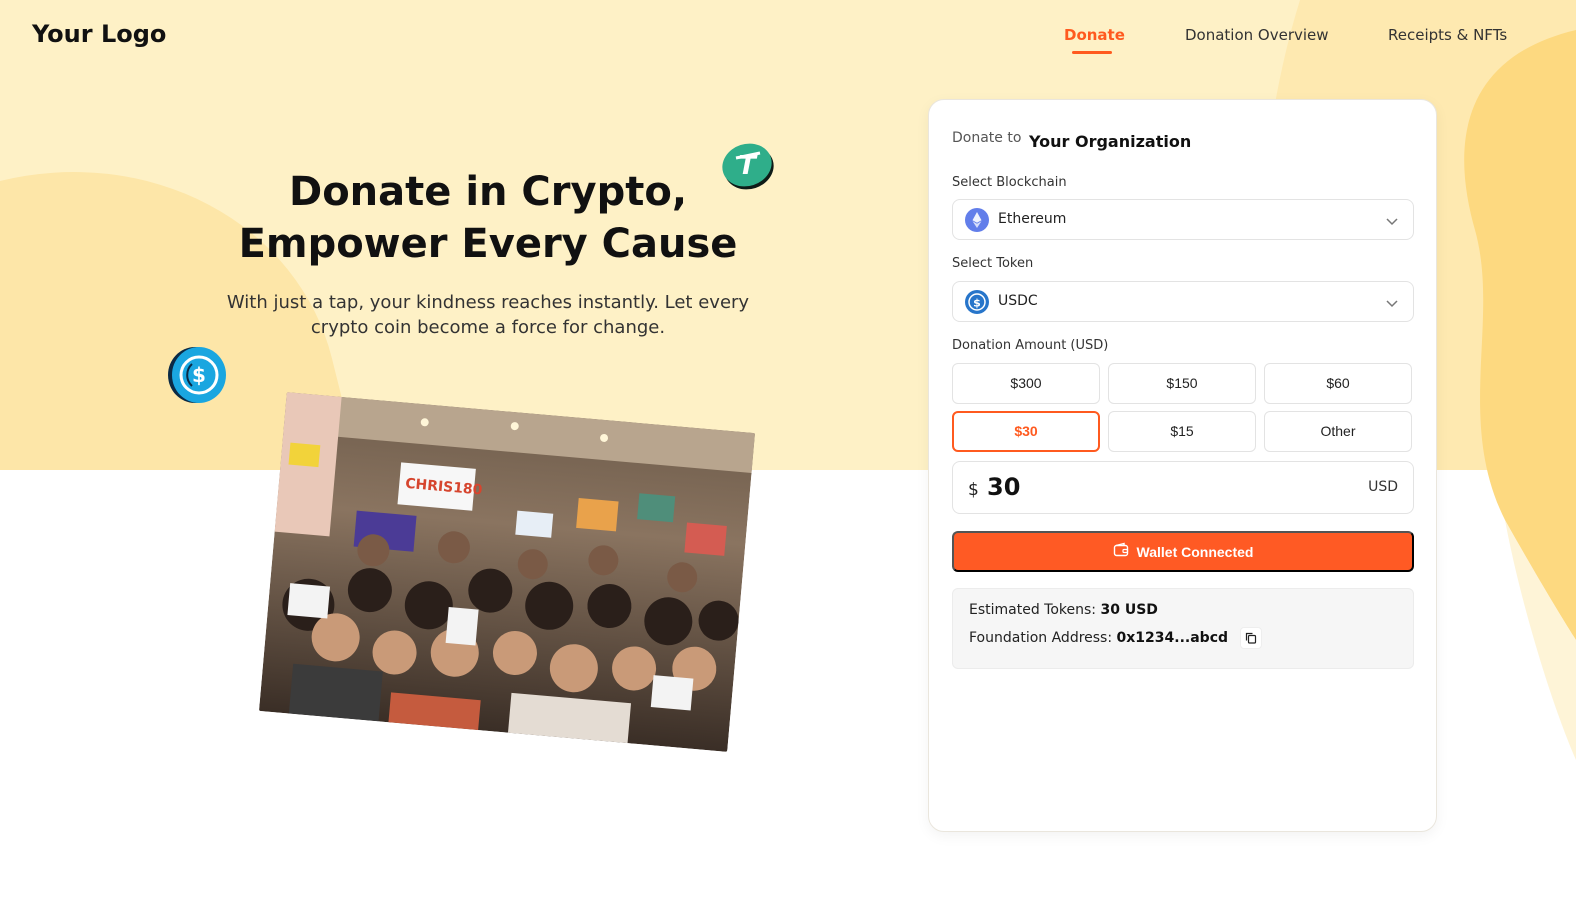 This screenshot has width=1576, height=924. I want to click on amount-option-60: $60, so click(1338, 383).